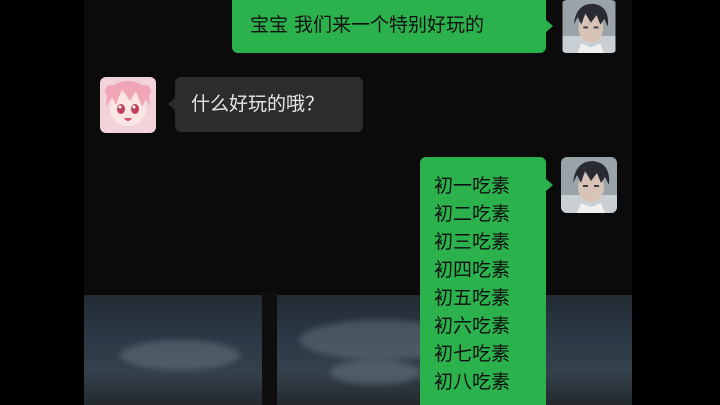 The image size is (720, 405). Describe the element at coordinates (269, 348) in the screenshot. I see `window-frame` at that location.